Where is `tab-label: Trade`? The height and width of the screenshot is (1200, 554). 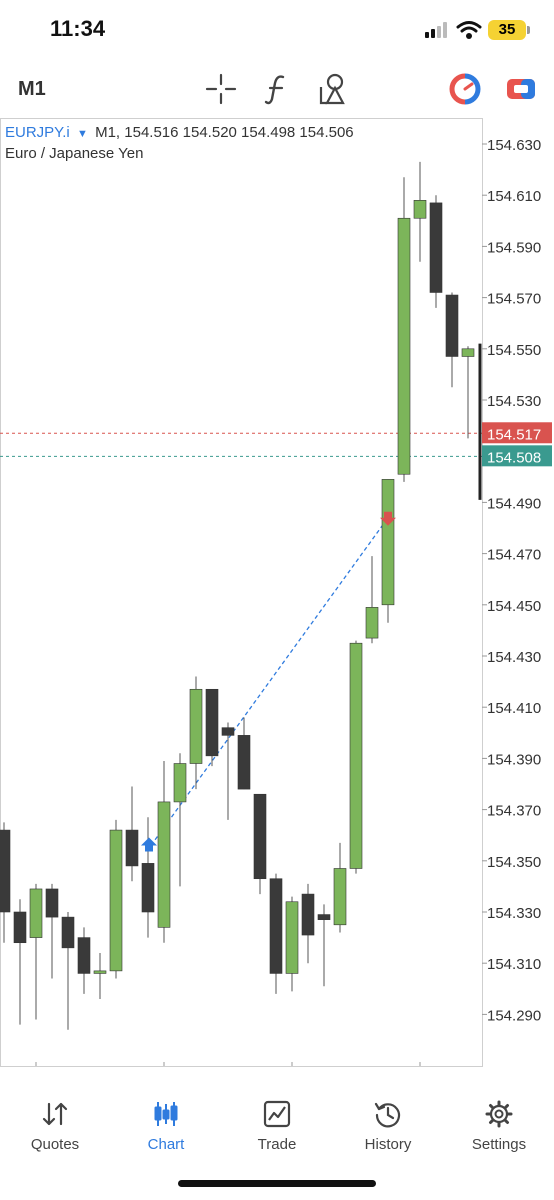 tab-label: Trade is located at coordinates (277, 1144).